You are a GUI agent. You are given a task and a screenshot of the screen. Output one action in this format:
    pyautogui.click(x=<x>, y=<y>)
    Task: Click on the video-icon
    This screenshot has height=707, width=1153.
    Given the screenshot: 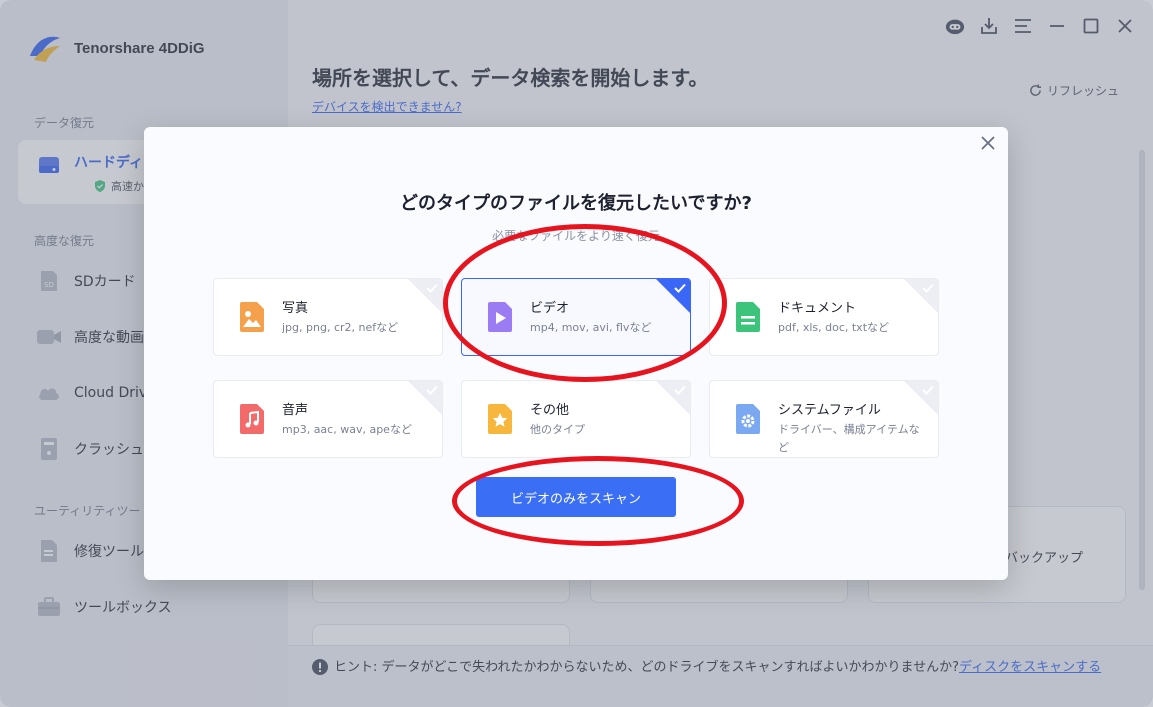 What is the action you would take?
    pyautogui.click(x=500, y=317)
    